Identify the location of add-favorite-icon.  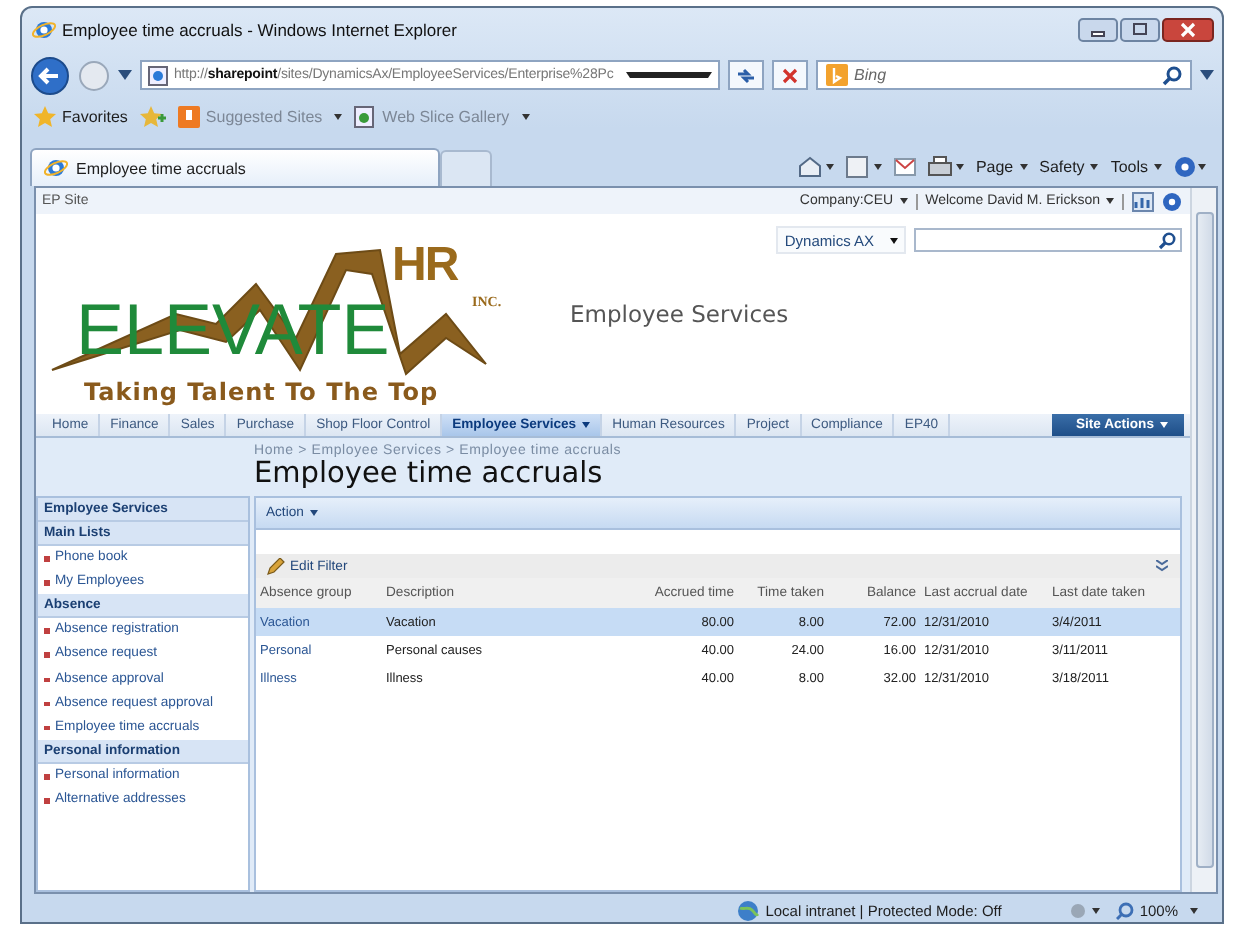
(152, 116).